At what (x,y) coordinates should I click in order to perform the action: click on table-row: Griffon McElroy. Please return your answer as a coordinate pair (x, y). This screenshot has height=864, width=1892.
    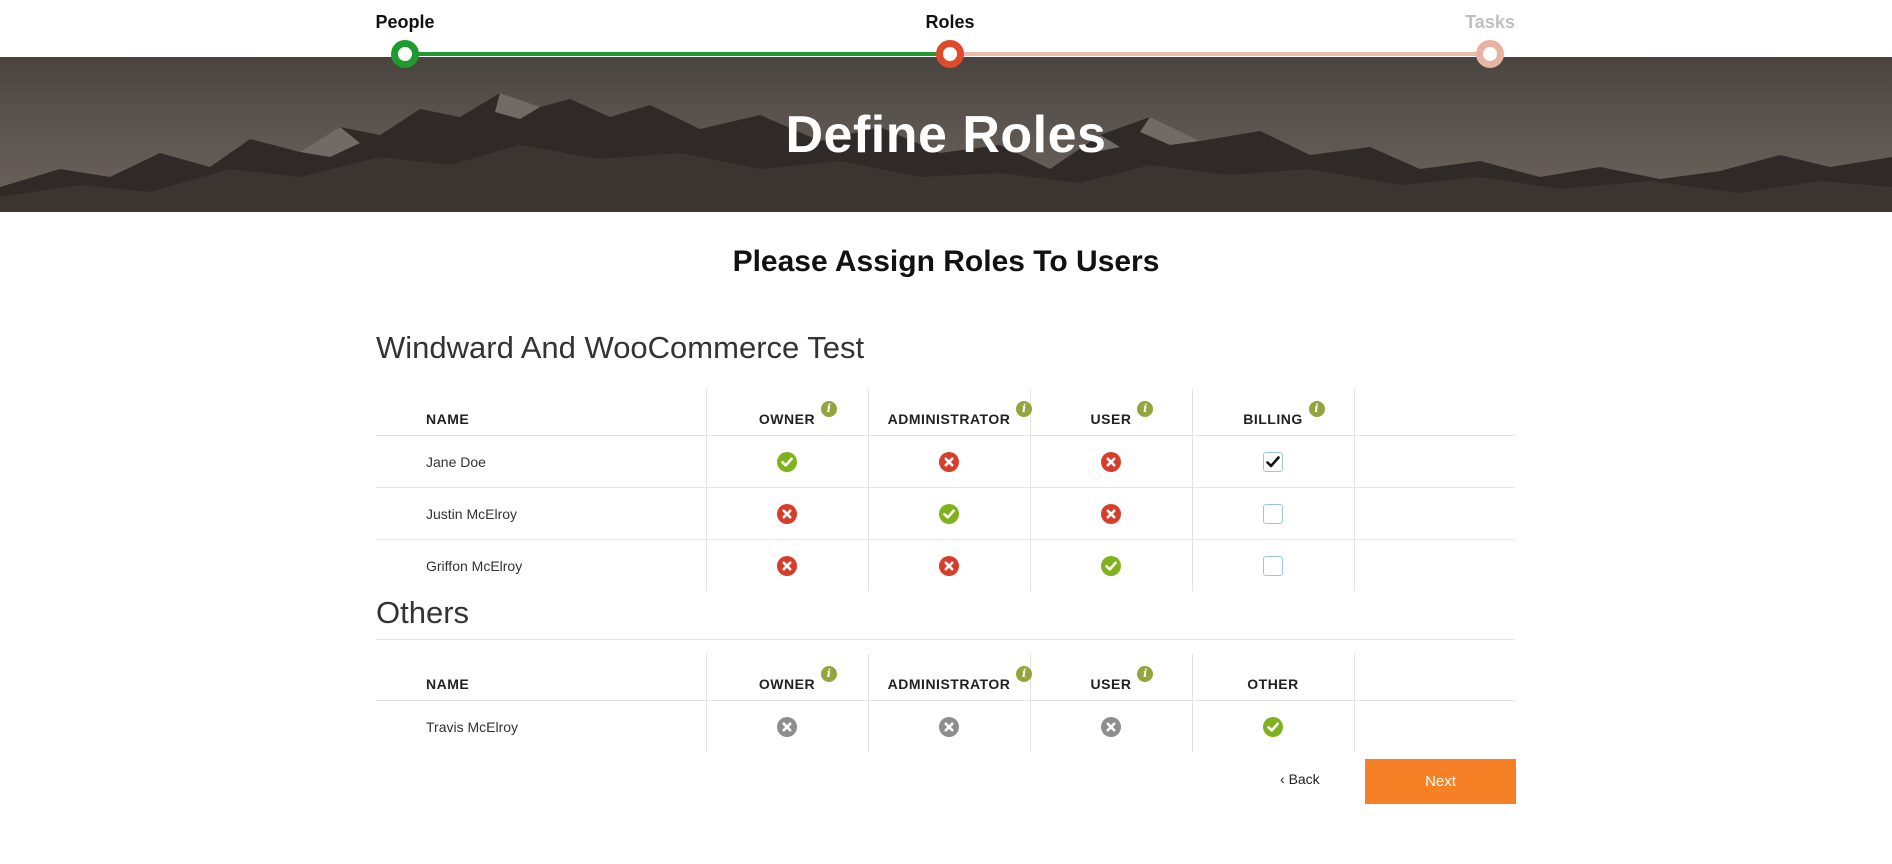
    Looking at the image, I should click on (945, 565).